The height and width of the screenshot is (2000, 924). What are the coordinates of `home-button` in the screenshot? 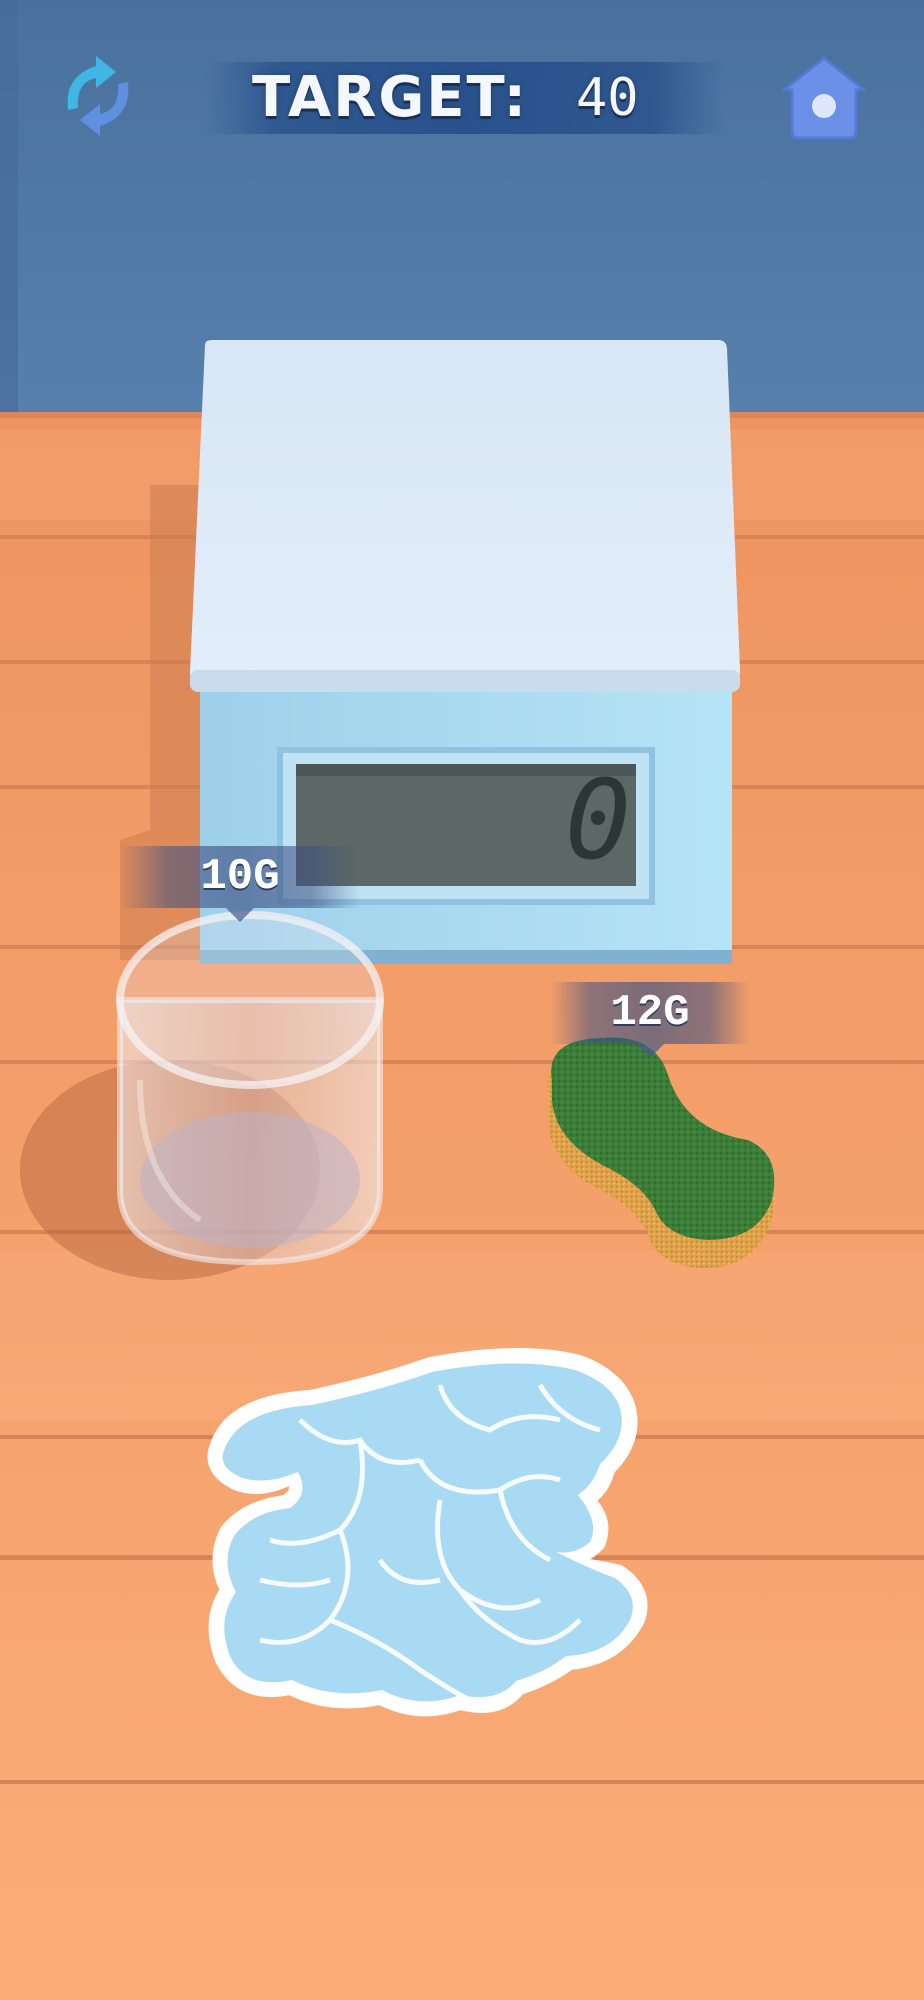 It's located at (824, 96).